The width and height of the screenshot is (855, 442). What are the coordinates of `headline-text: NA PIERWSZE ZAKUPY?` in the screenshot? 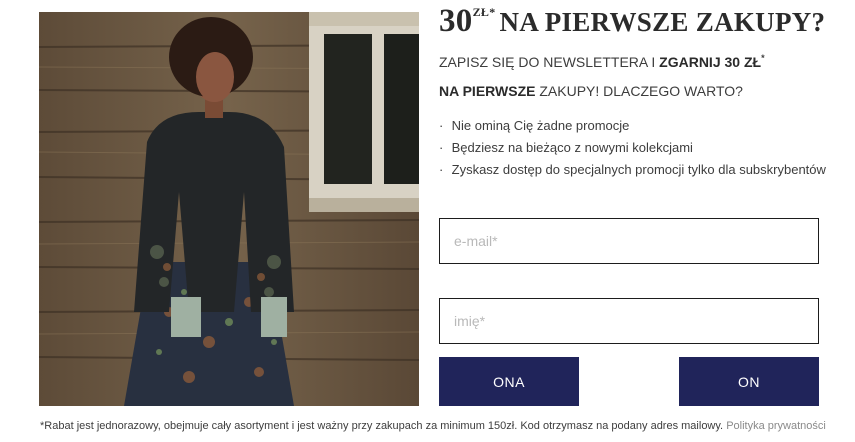 It's located at (662, 22).